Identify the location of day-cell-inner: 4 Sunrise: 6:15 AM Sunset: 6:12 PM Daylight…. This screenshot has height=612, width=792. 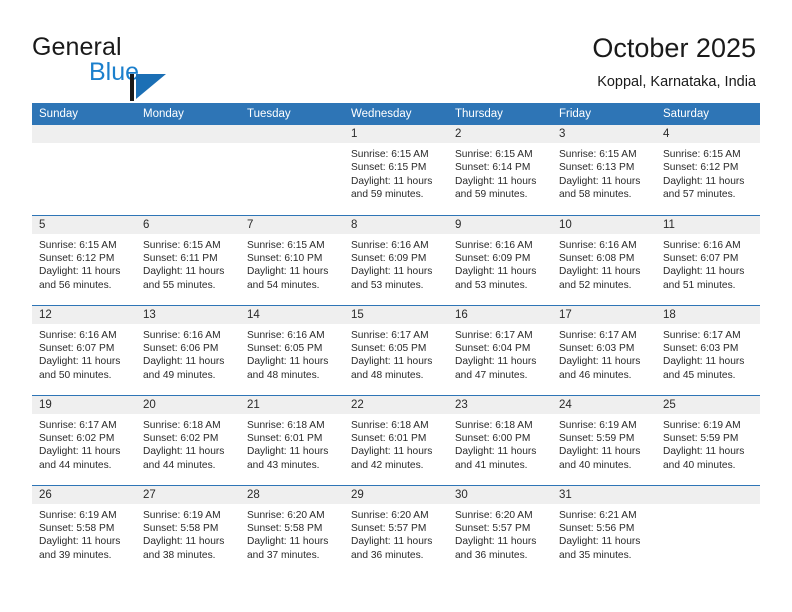
(708, 170).